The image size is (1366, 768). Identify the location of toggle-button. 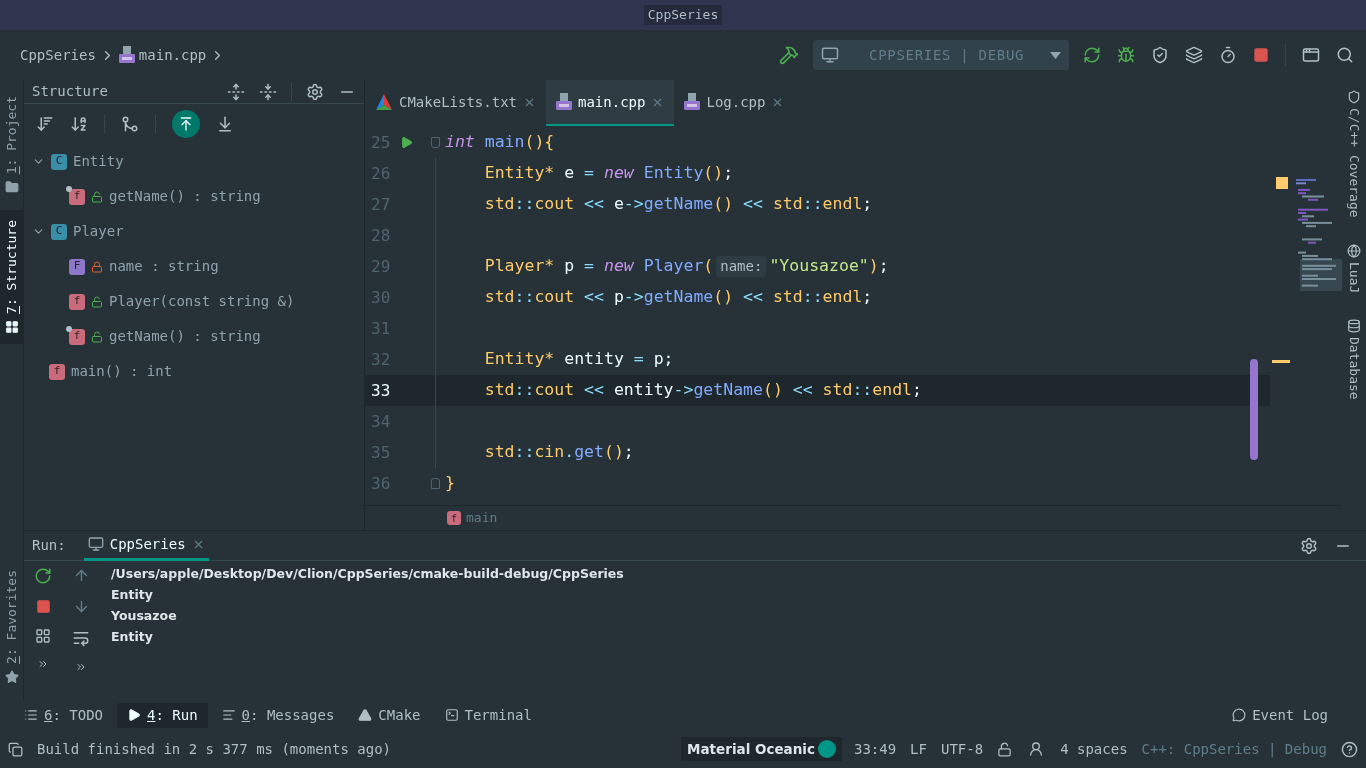
(186, 124).